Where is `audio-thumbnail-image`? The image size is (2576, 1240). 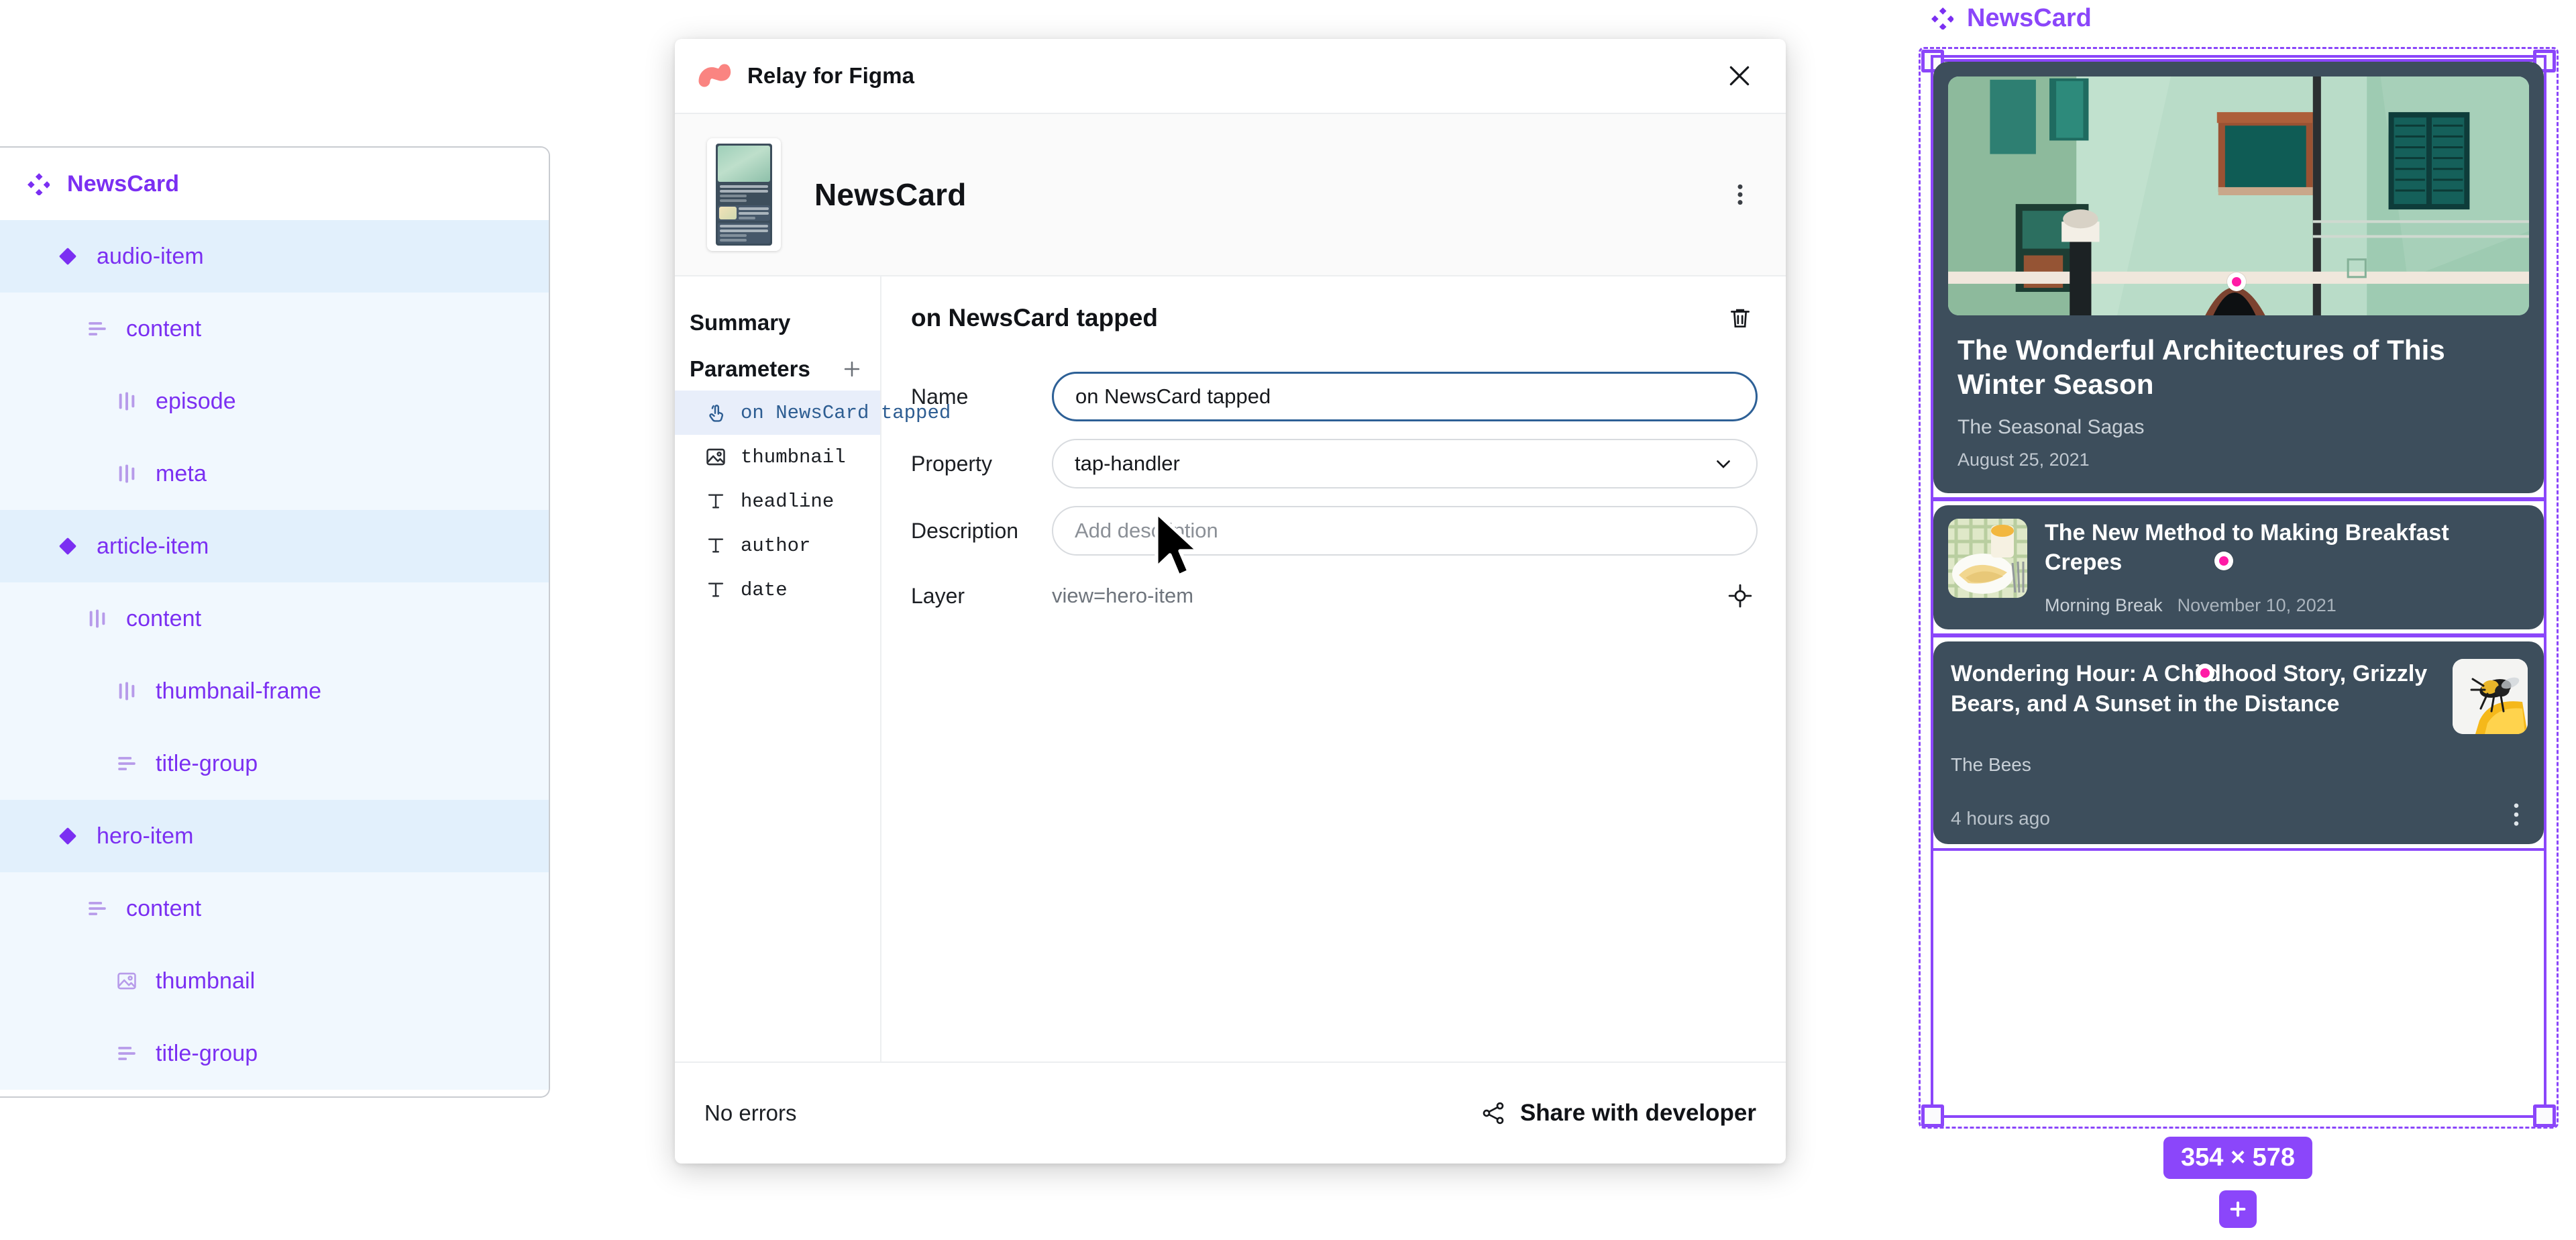 audio-thumbnail-image is located at coordinates (2490, 696).